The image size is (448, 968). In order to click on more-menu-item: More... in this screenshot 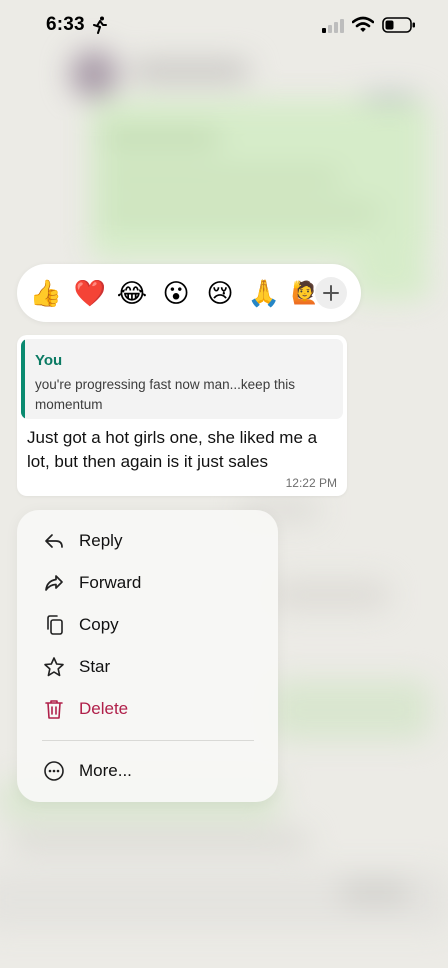, I will do `click(147, 771)`.